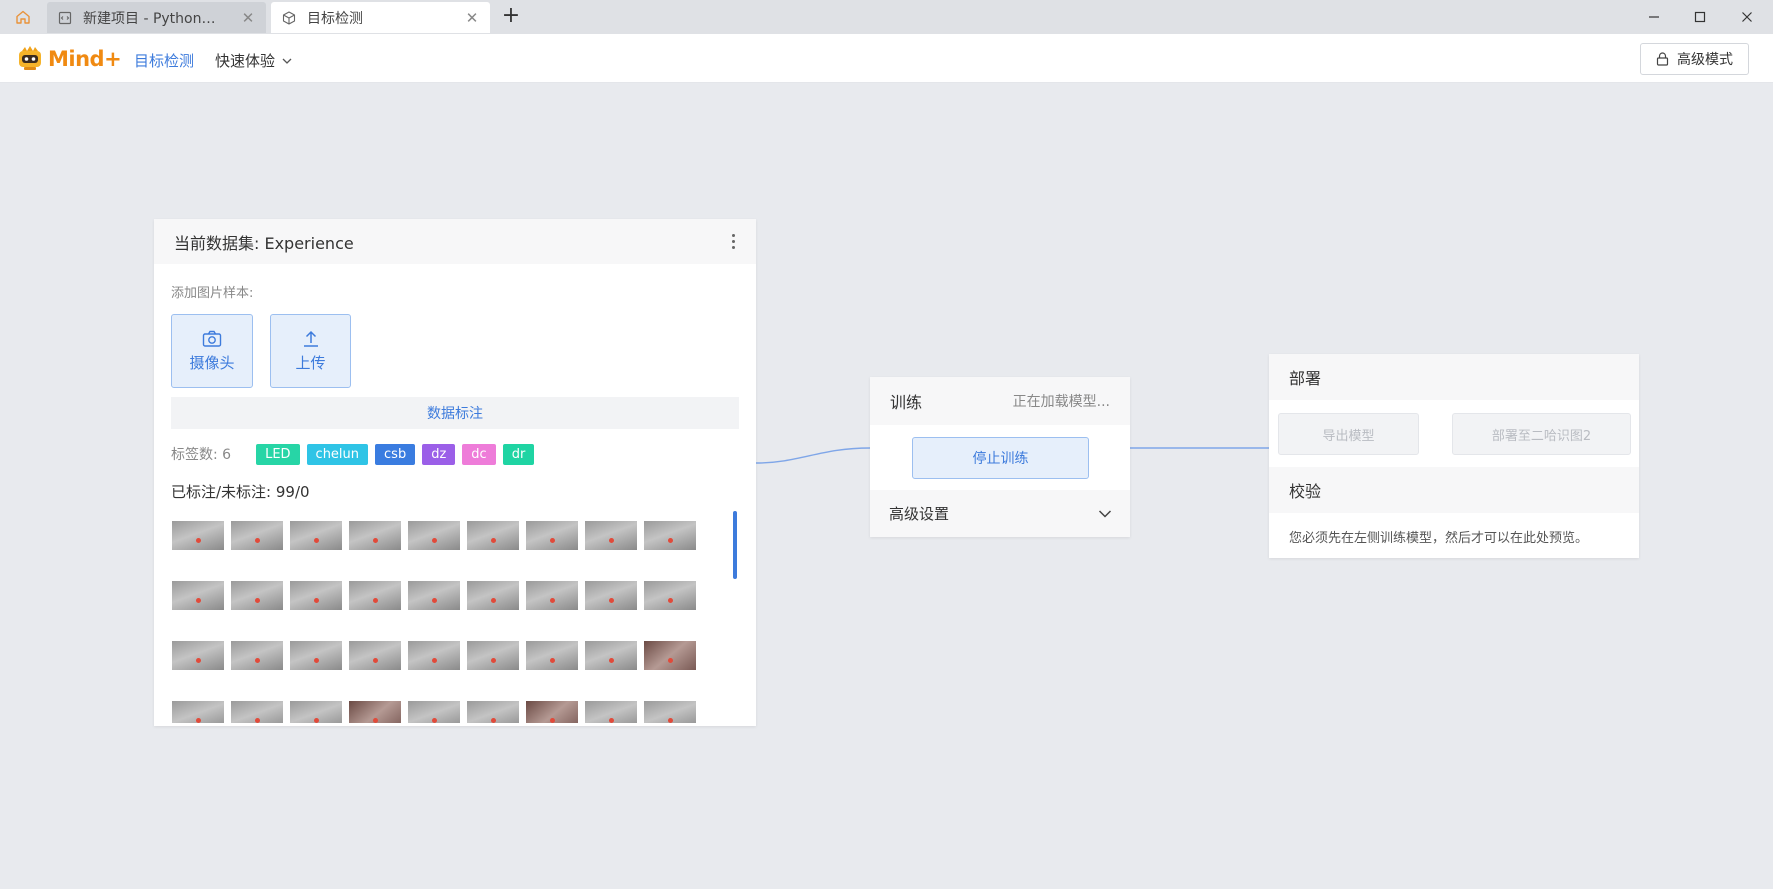 The image size is (1773, 889). I want to click on verify-message: 您必须先在左侧训练模型，然后才可以在此处预览。, so click(1439, 538).